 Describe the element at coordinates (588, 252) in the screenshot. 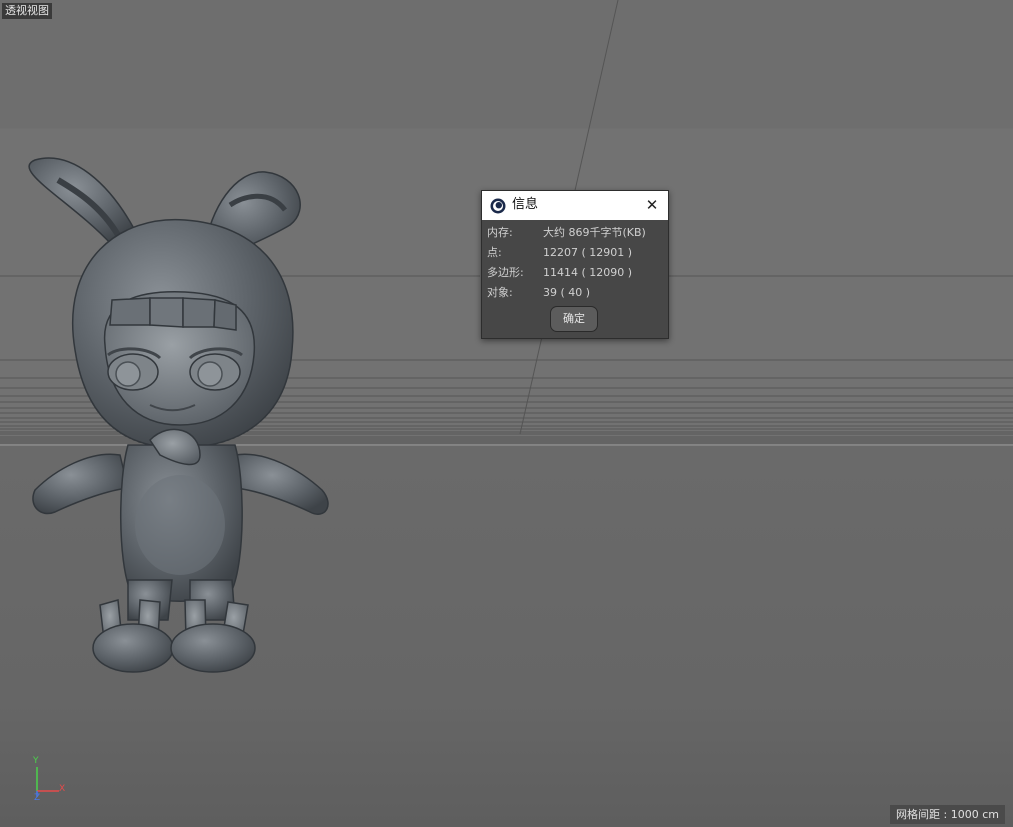

I see `points-value: 12207 ( 12901 )` at that location.